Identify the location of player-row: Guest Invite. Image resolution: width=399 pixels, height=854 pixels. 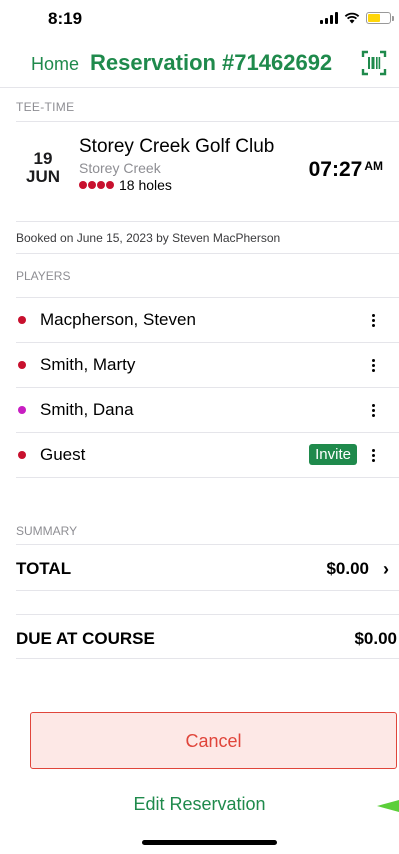
(207, 455).